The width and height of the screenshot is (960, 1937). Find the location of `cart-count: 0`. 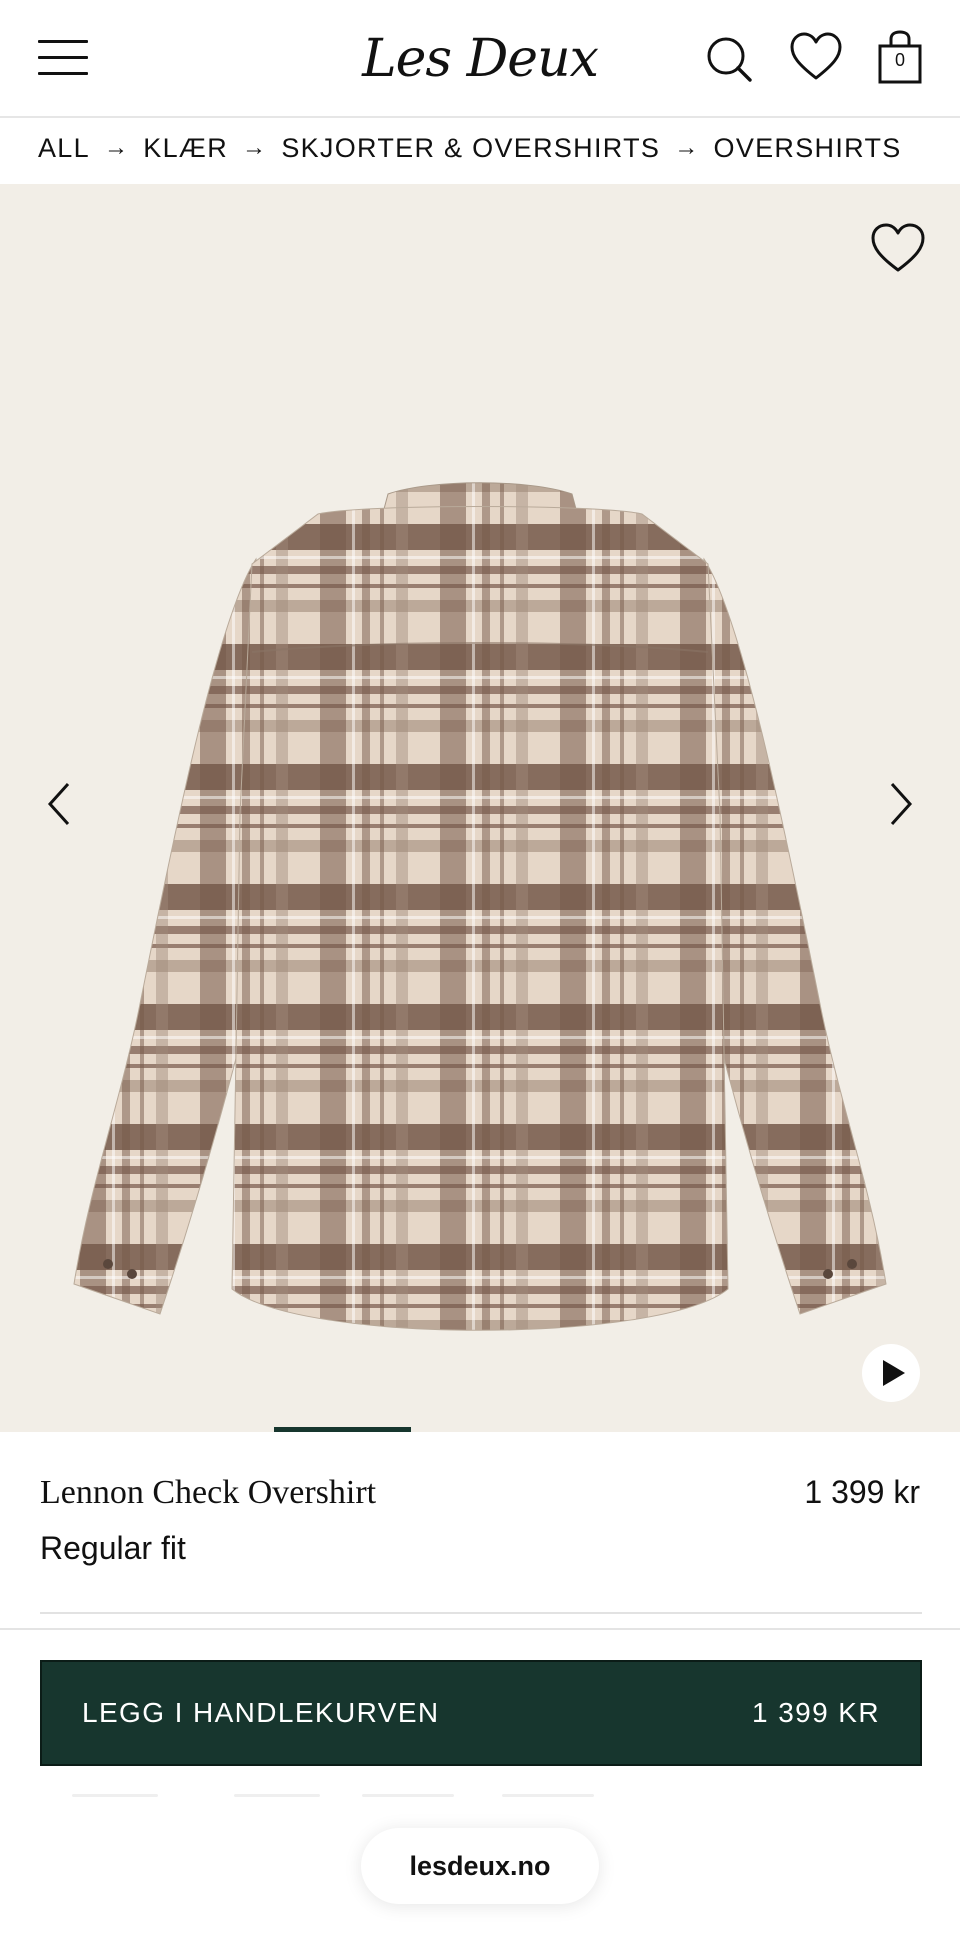

cart-count: 0 is located at coordinates (899, 60).